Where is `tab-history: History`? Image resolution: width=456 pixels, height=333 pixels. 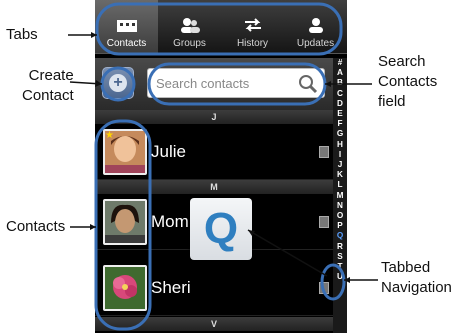
tab-history: History is located at coordinates (252, 26).